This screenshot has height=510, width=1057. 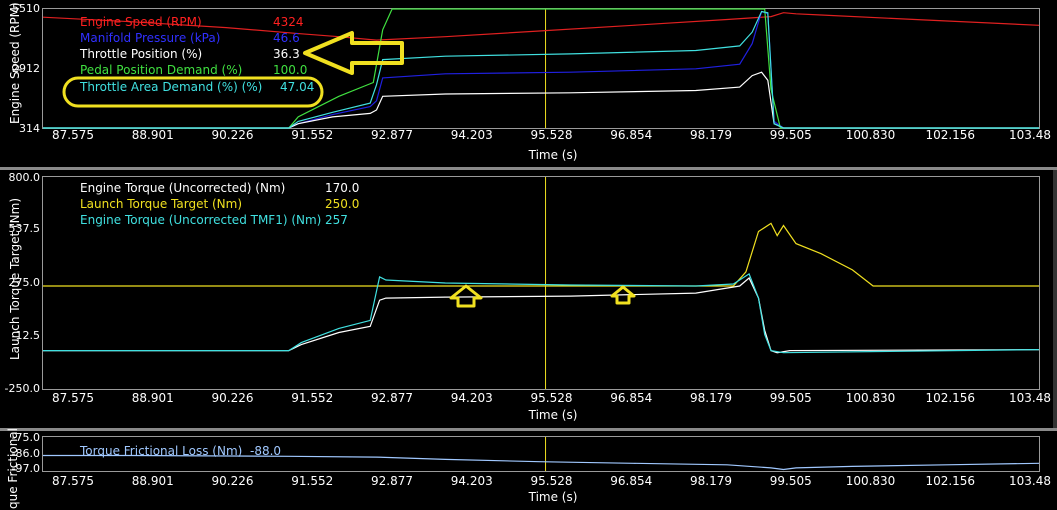 What do you see at coordinates (1055, 299) in the screenshot?
I see `right-scrollbar` at bounding box center [1055, 299].